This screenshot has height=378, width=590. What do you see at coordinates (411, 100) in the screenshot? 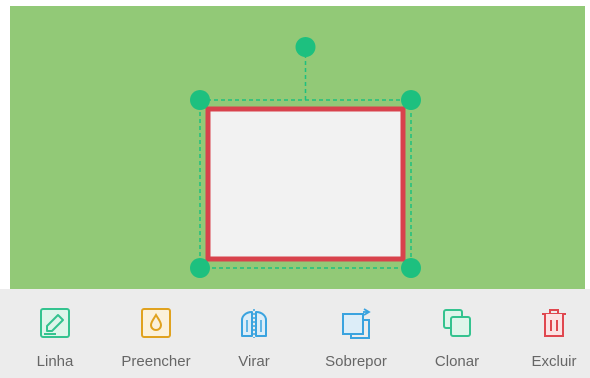
I see `resize-handle-top-right` at bounding box center [411, 100].